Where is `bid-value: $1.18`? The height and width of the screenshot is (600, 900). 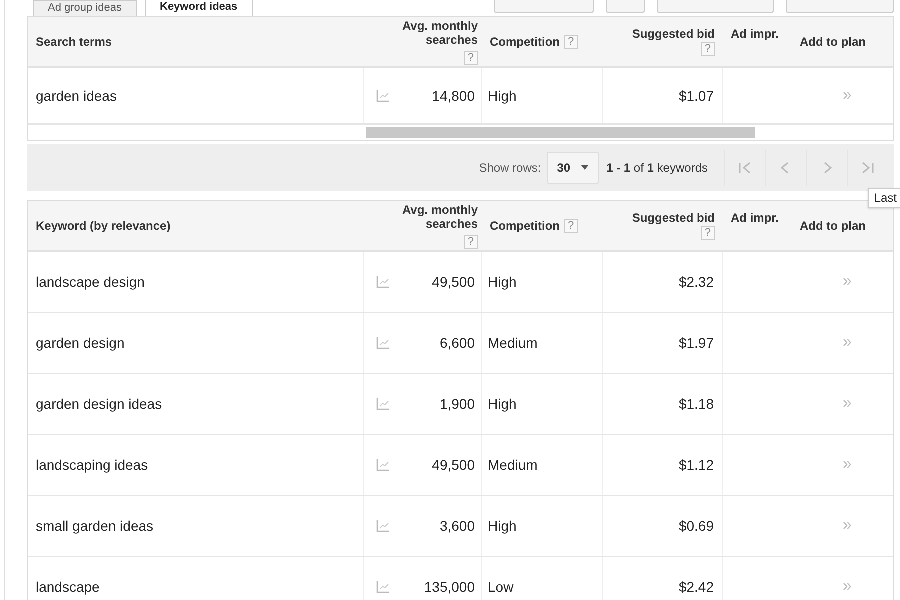
bid-value: $1.18 is located at coordinates (696, 404).